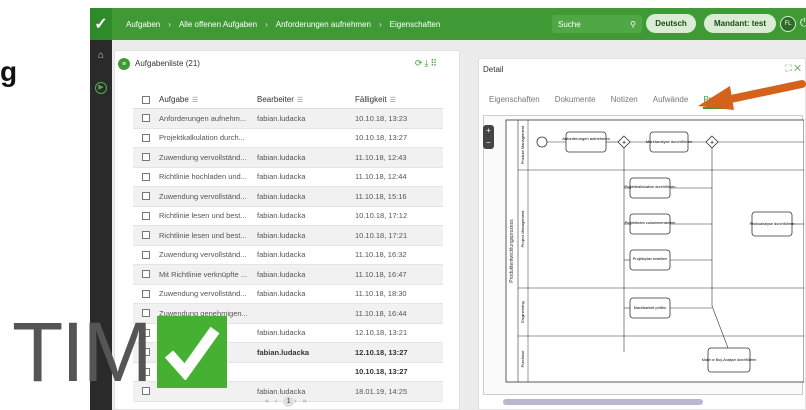 Image resolution: width=806 pixels, height=410 pixels. I want to click on task-label: Risikoanalyse durchführen, so click(772, 224).